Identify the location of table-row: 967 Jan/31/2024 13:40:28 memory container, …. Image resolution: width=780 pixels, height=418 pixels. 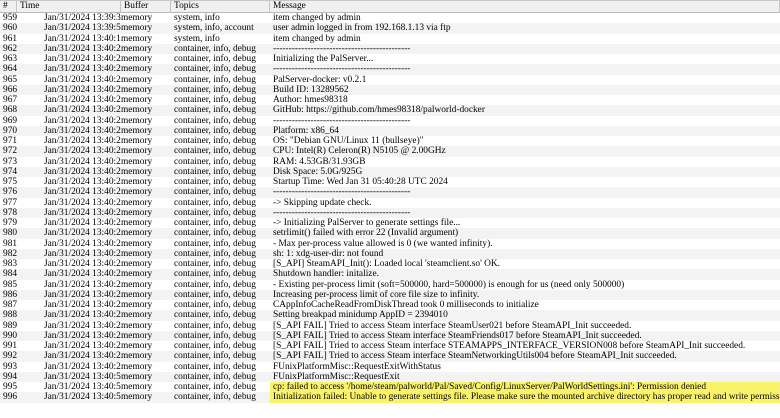
(390, 100).